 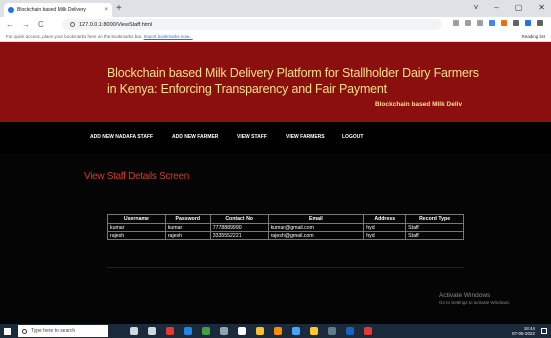 What do you see at coordinates (498, 23) in the screenshot?
I see `extension-icons` at bounding box center [498, 23].